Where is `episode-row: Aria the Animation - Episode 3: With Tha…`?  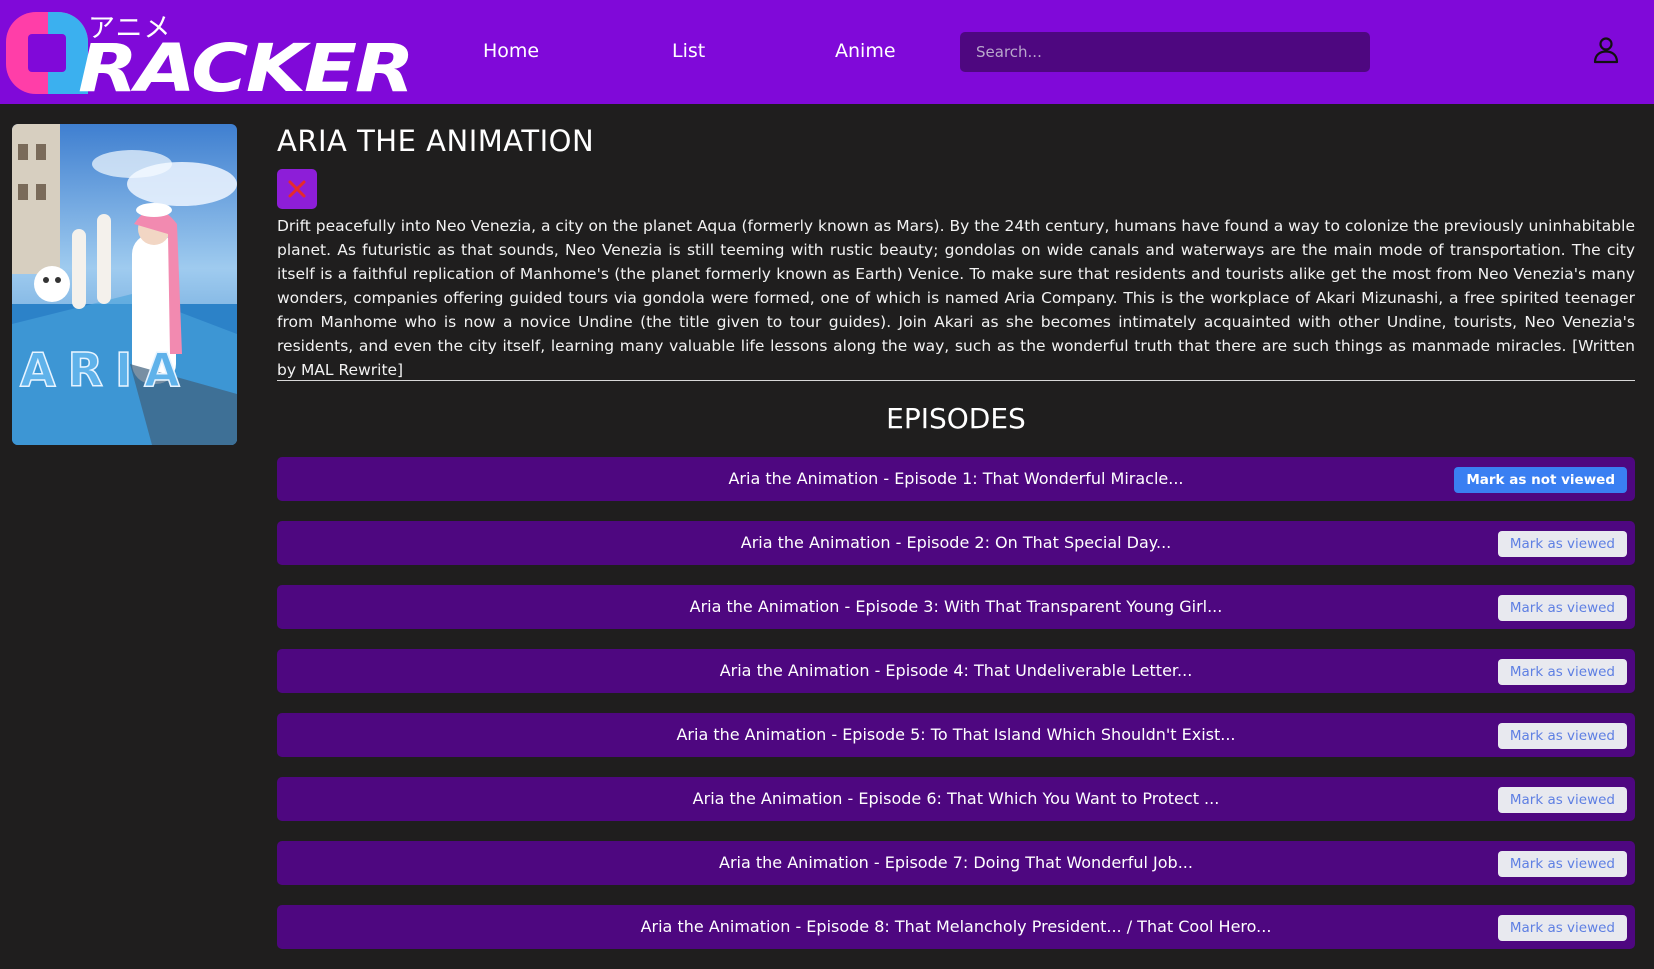 episode-row: Aria the Animation - Episode 3: With Tha… is located at coordinates (956, 607).